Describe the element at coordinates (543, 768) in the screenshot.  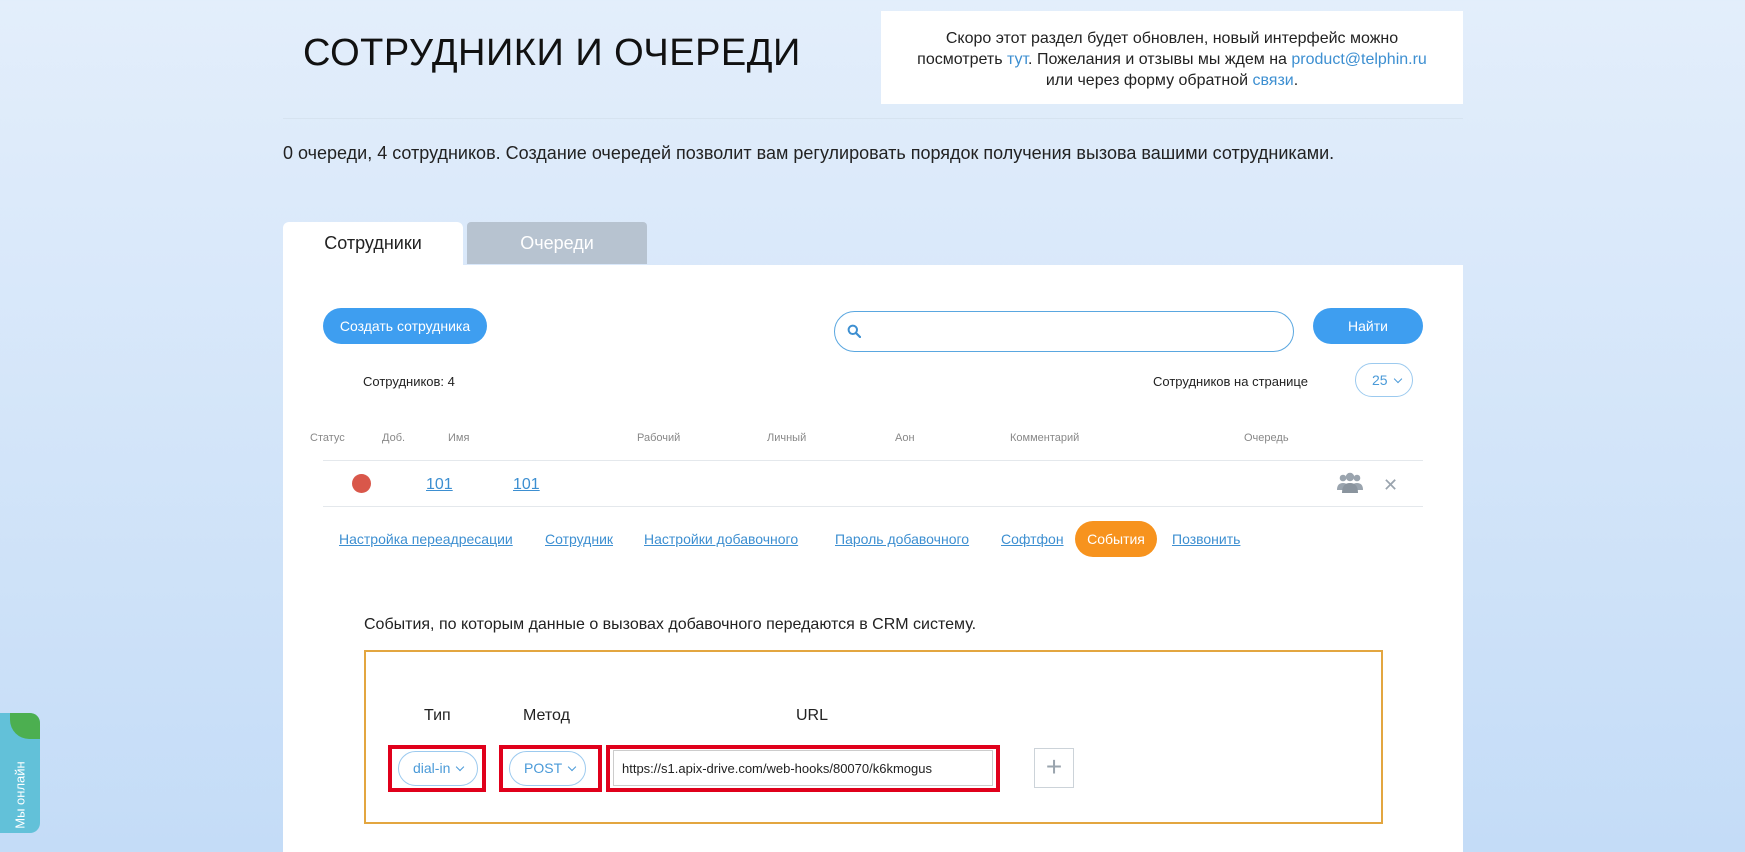
I see `event-method-value: POST` at that location.